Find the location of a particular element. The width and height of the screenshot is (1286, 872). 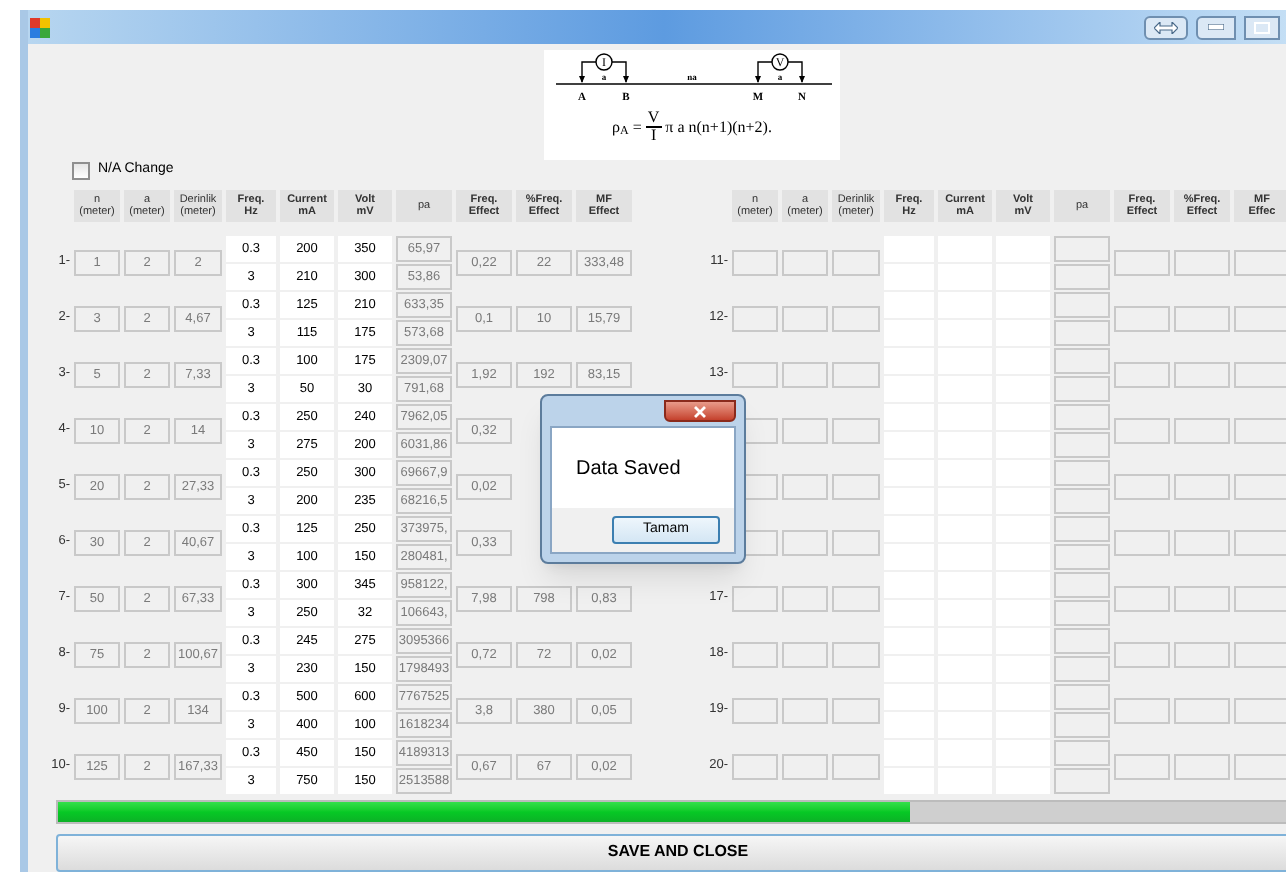

formula-numerator: V is located at coordinates (653, 119).